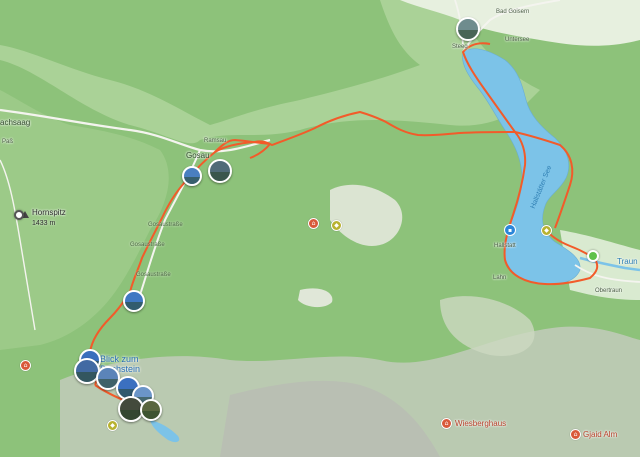  What do you see at coordinates (336, 225) in the screenshot?
I see `viewpoint-icon-1: ◆` at bounding box center [336, 225].